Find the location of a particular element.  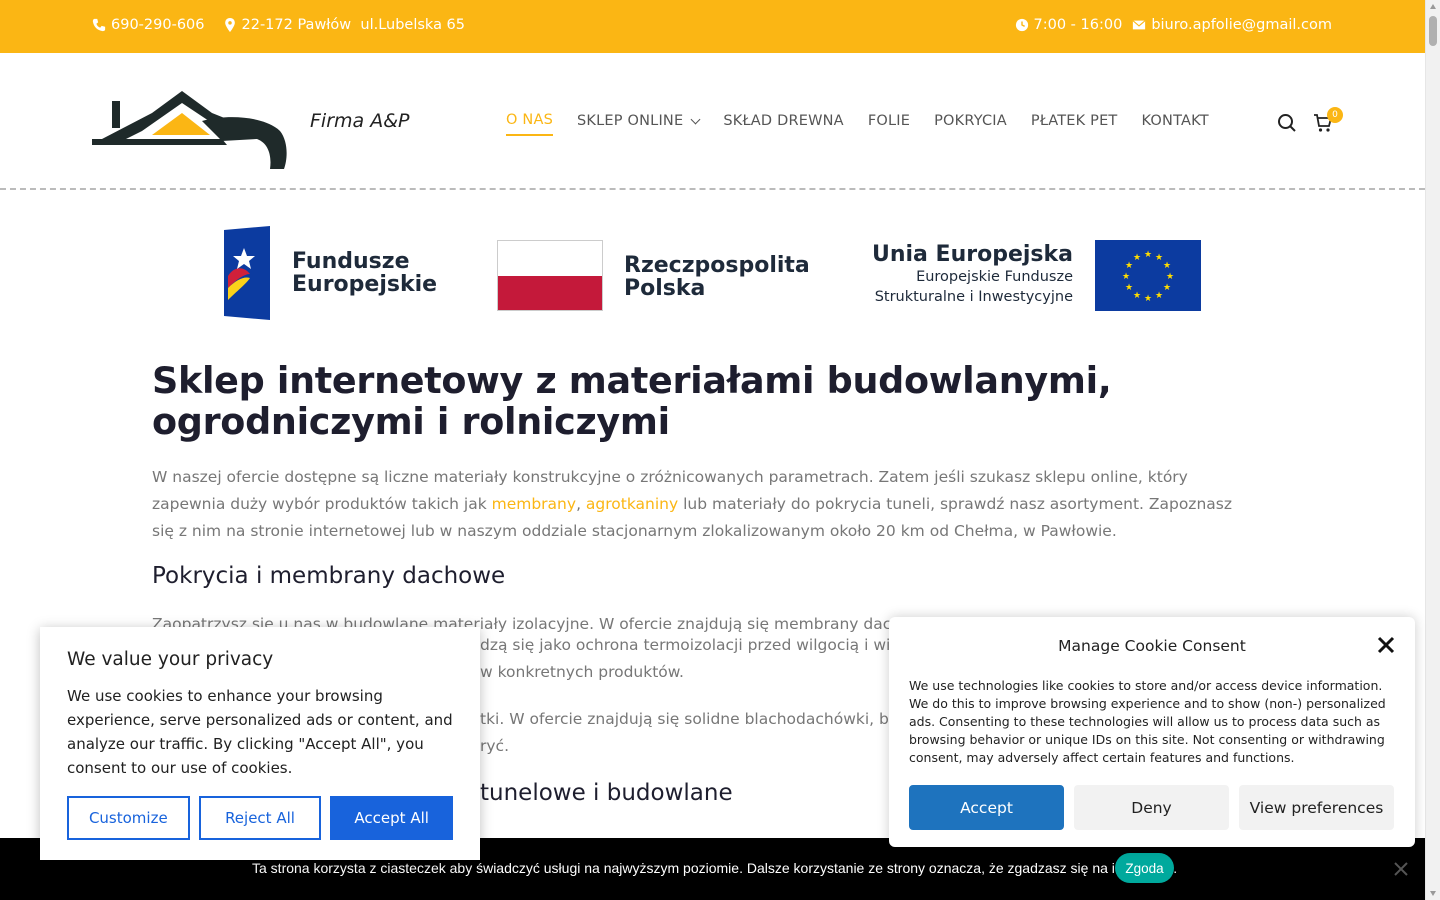

header-divider is located at coordinates (712, 189).